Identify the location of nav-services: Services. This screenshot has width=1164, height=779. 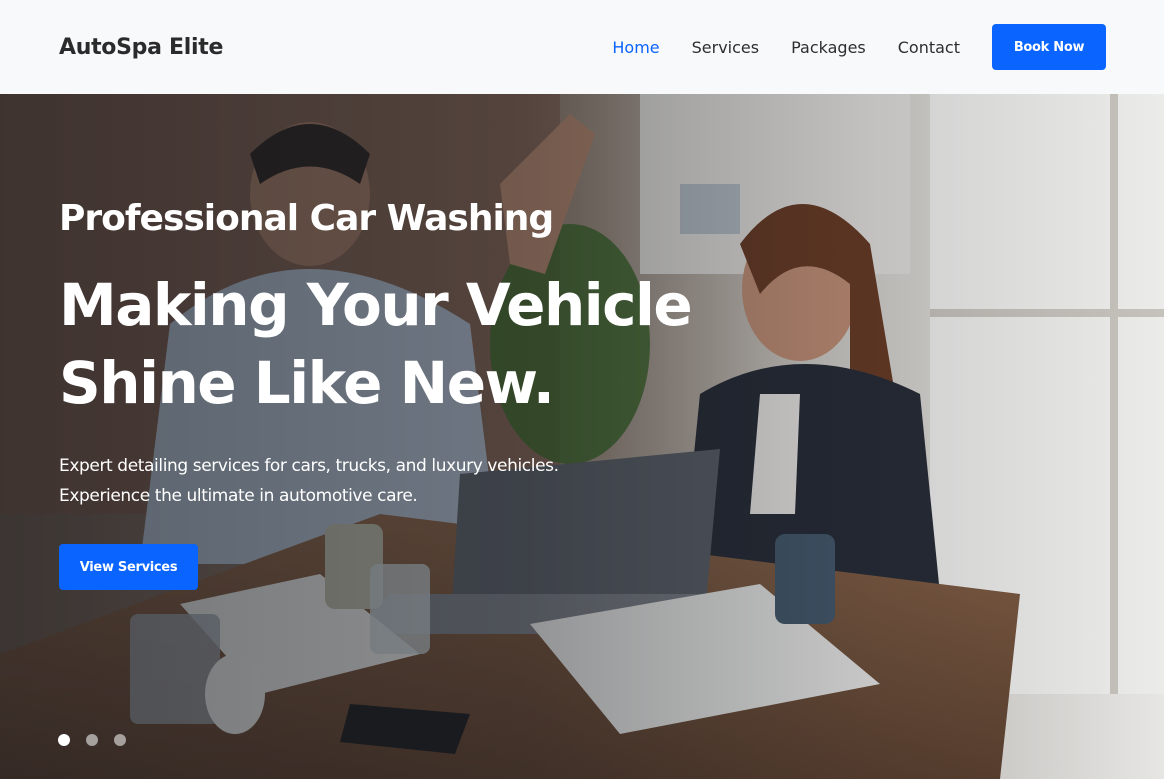
(725, 47).